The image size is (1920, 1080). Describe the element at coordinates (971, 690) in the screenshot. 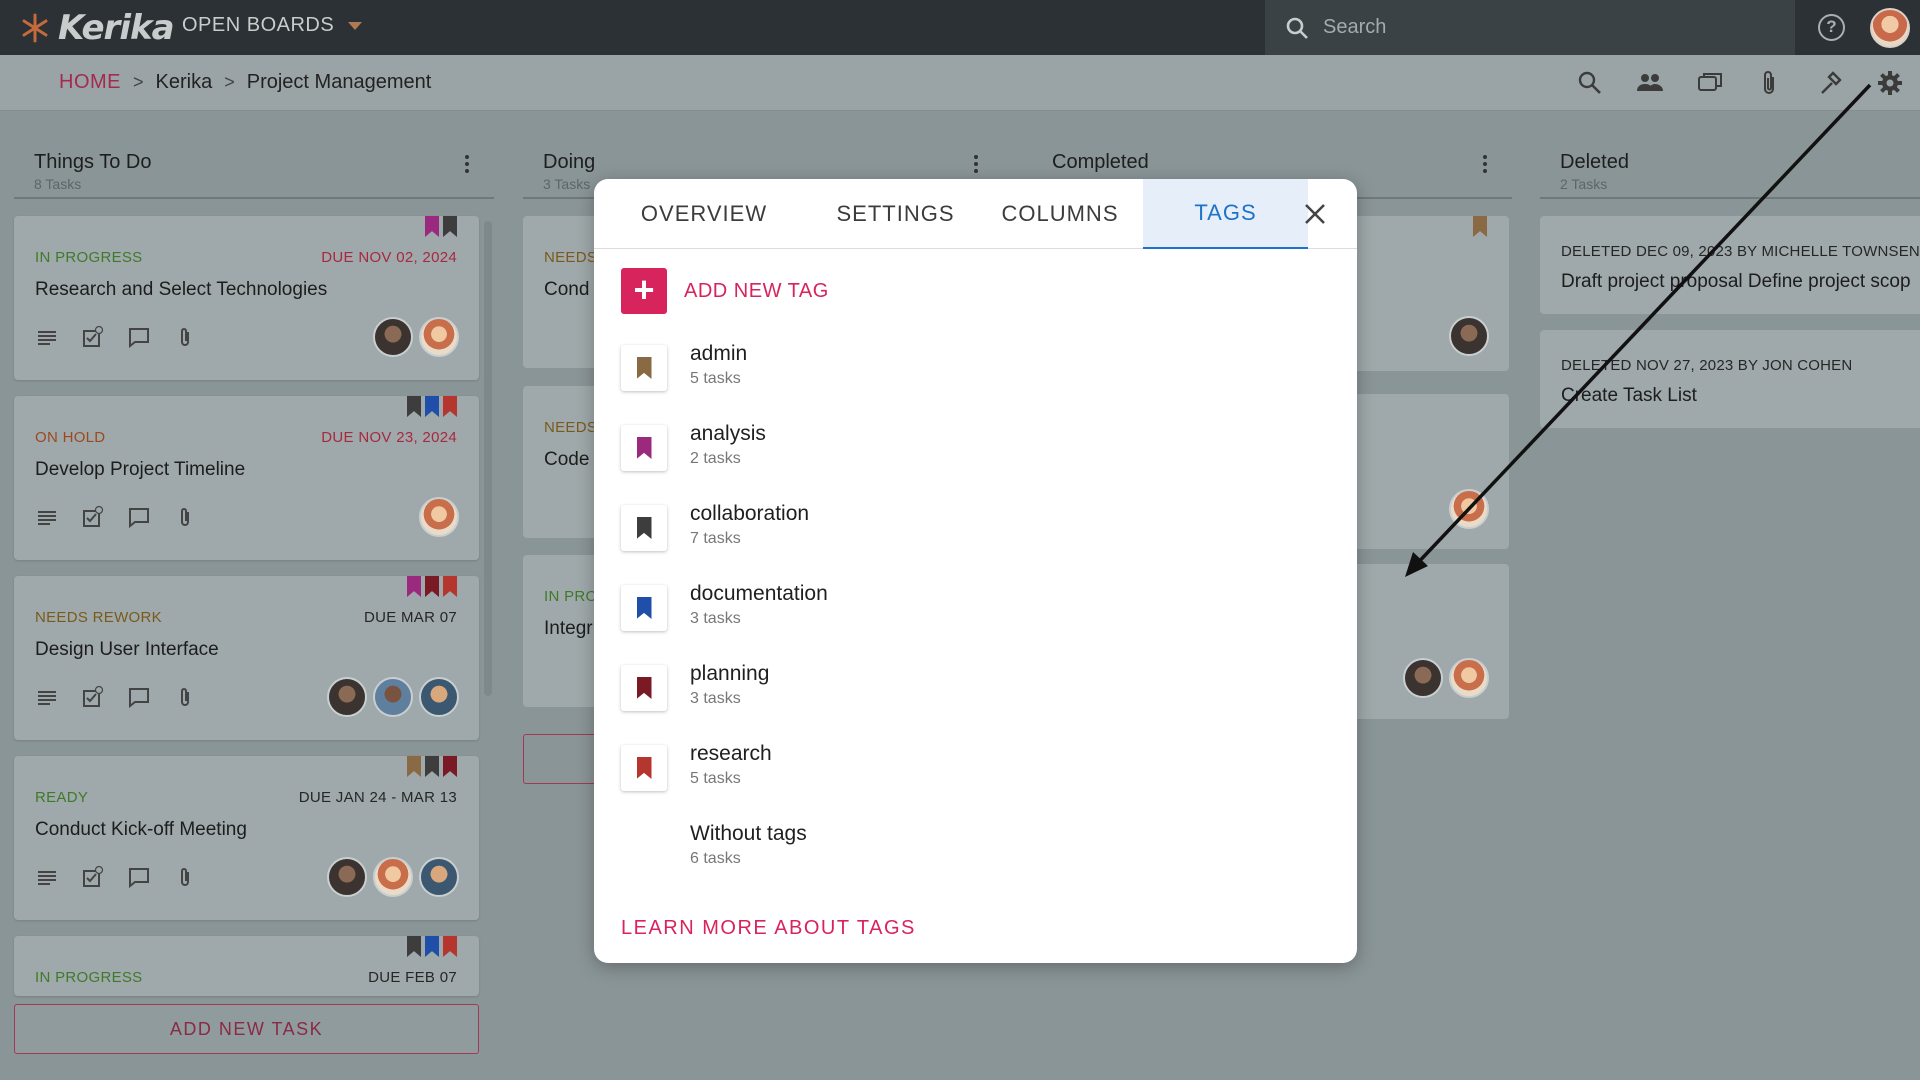

I see `tag-item-planning: planning 3 tasks` at that location.